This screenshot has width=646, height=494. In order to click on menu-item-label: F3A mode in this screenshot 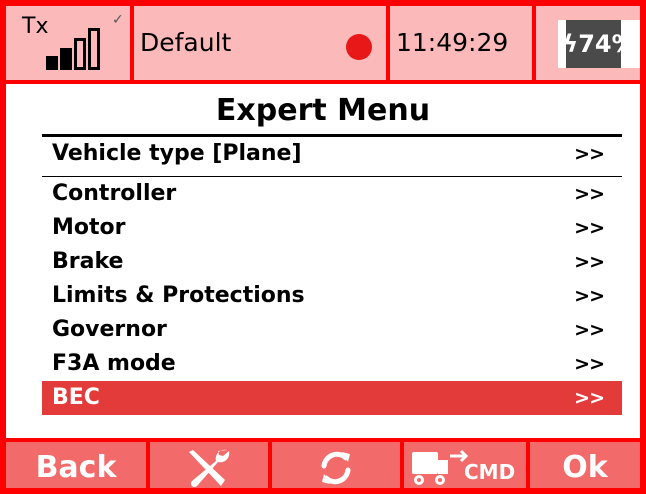, I will do `click(114, 363)`.